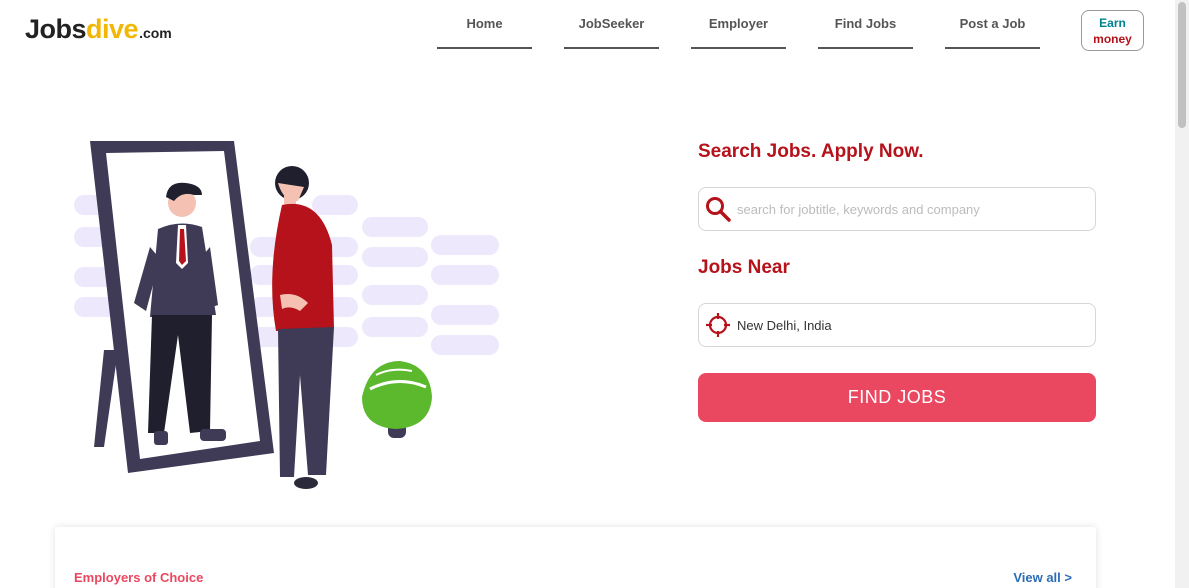  What do you see at coordinates (1112, 22) in the screenshot?
I see `earn-label: Earn` at bounding box center [1112, 22].